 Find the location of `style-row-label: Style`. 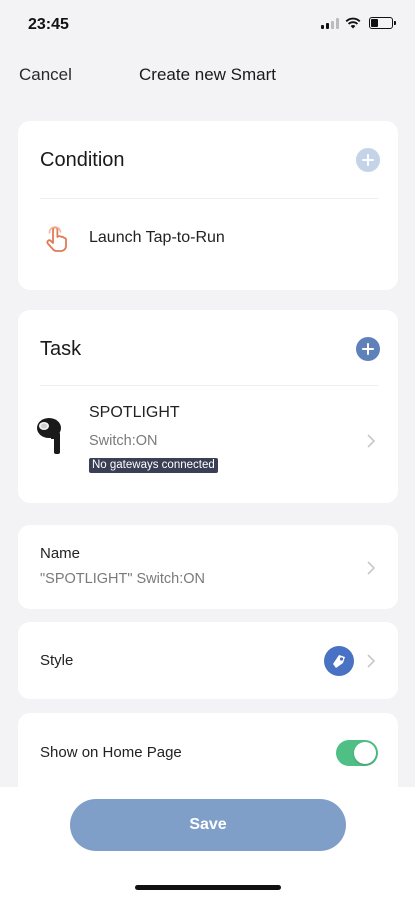

style-row-label: Style is located at coordinates (57, 660).